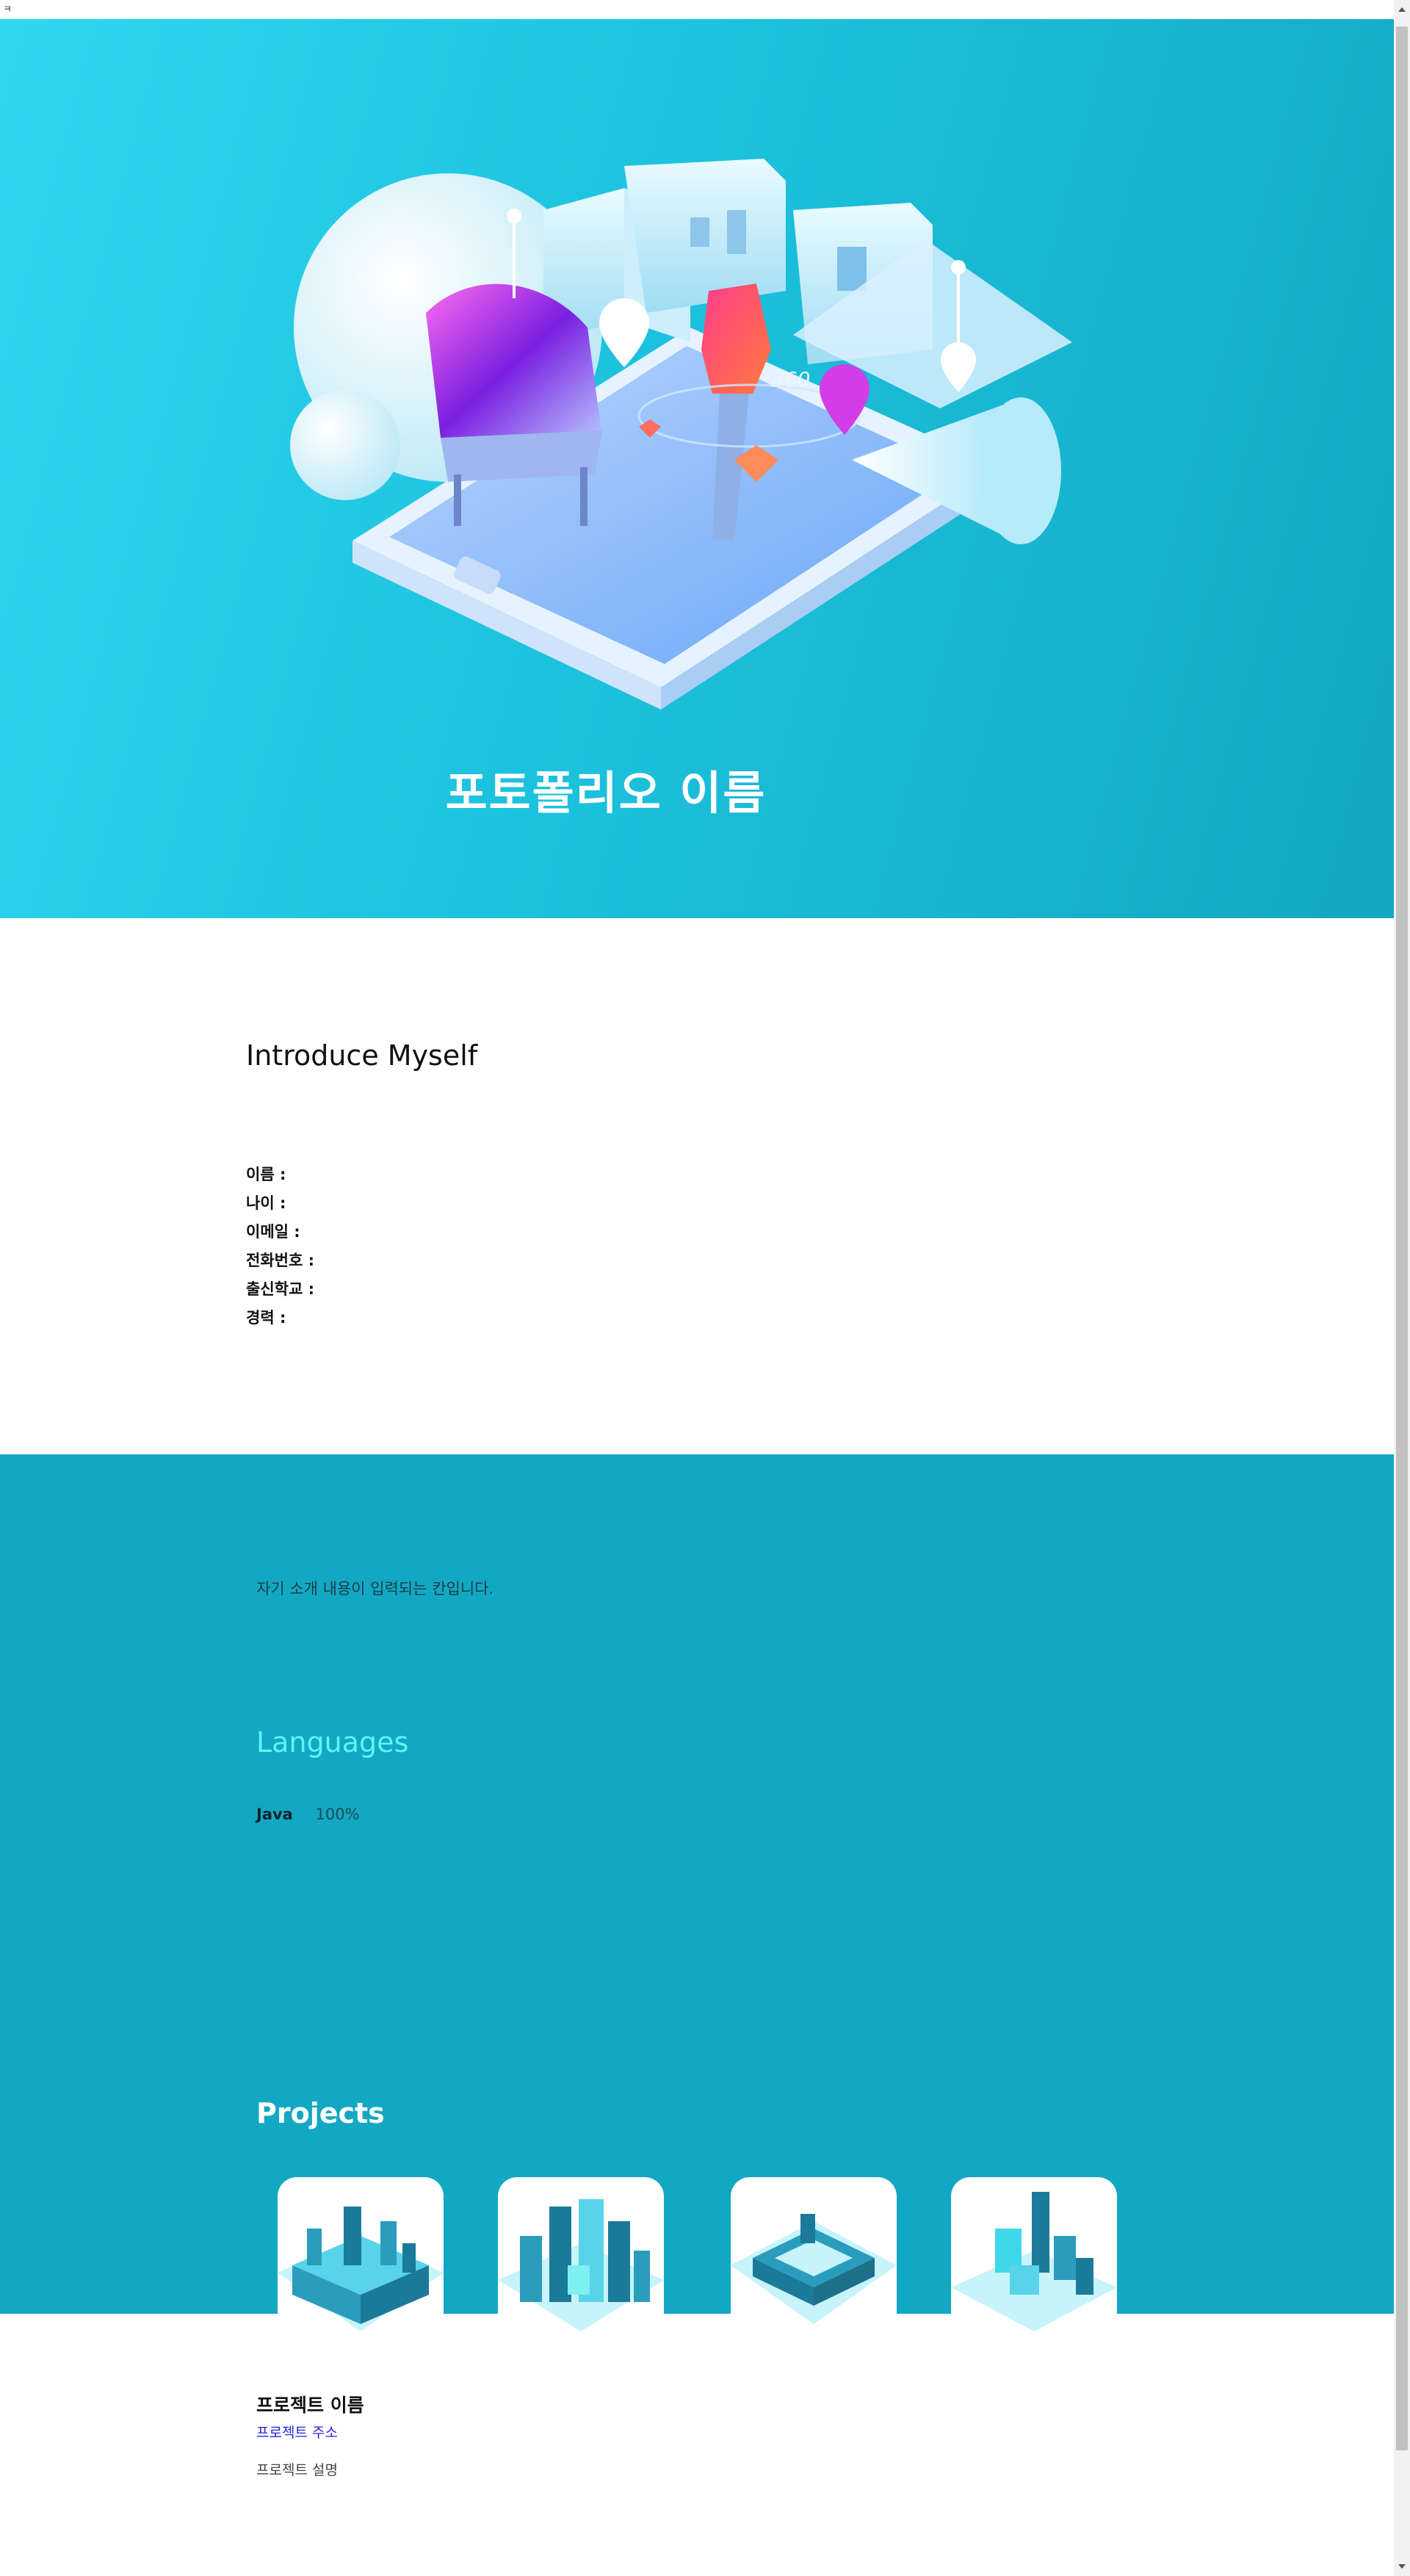  What do you see at coordinates (681, 434) in the screenshot?
I see `isometric-phone-illustration: 360` at bounding box center [681, 434].